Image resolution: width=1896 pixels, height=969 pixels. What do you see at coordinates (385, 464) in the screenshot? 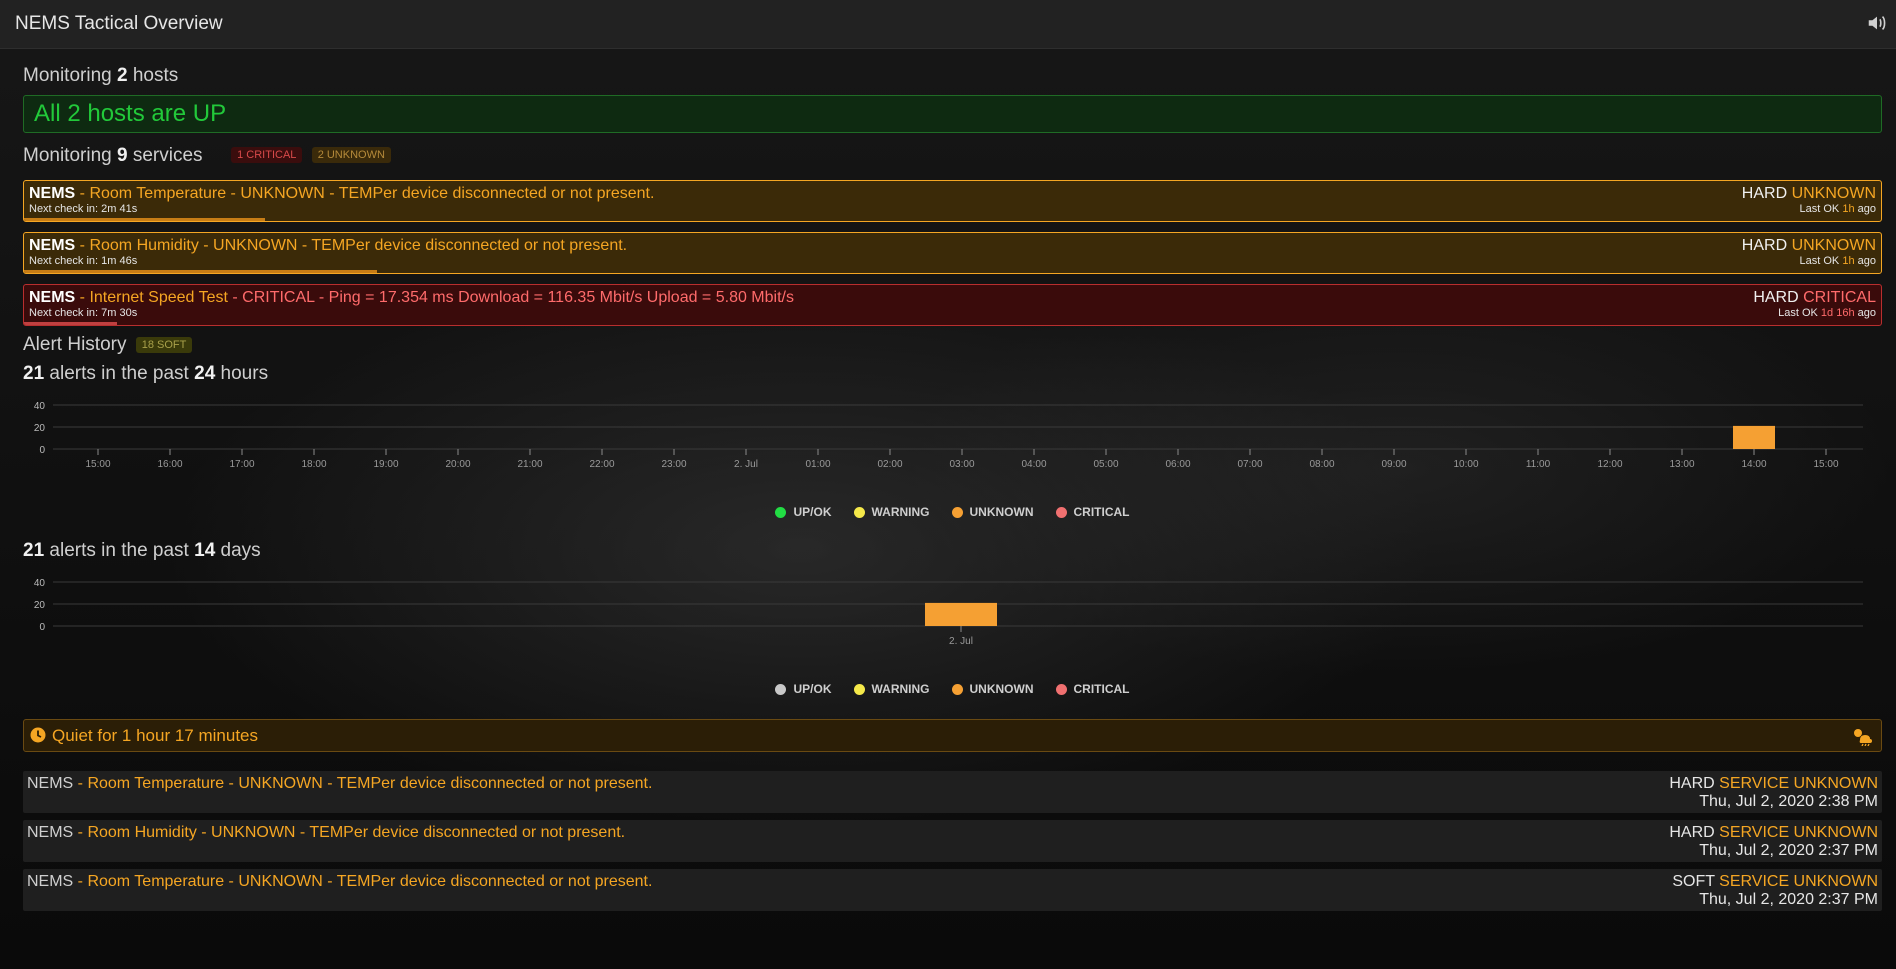
I see `x-tick-label: 19:00` at bounding box center [385, 464].